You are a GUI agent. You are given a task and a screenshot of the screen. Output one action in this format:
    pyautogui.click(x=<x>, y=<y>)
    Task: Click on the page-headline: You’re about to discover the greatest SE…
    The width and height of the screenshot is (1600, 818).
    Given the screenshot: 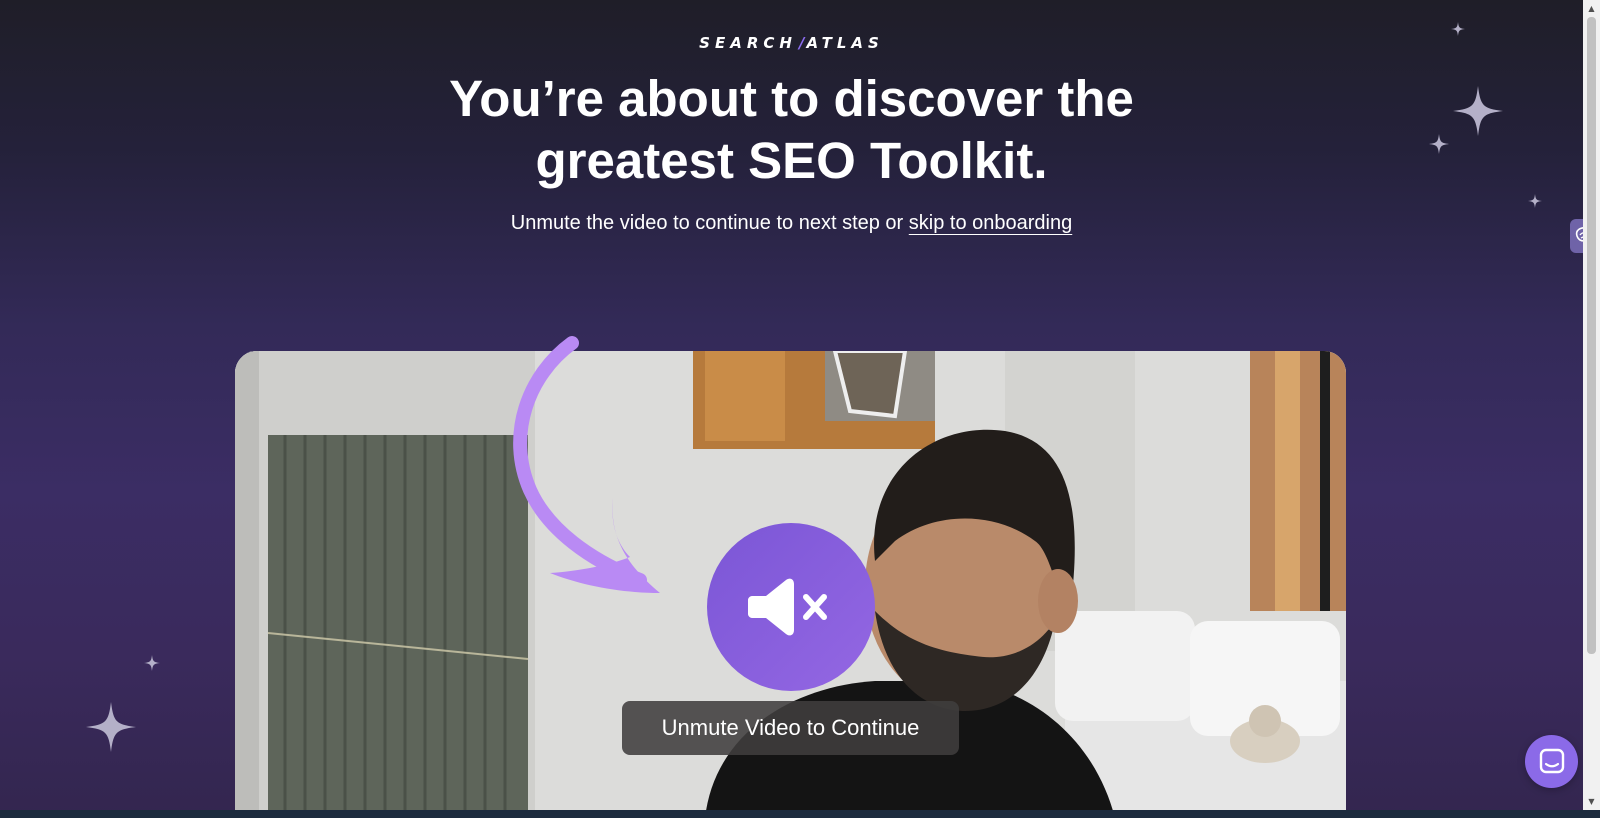 What is the action you would take?
    pyautogui.click(x=791, y=130)
    